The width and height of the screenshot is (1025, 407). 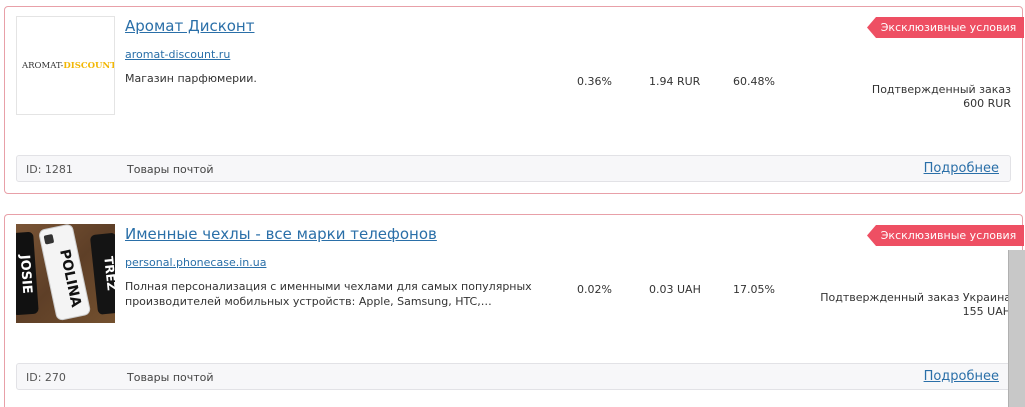 What do you see at coordinates (513, 168) in the screenshot?
I see `offer-footer: ID: 1281 Товары почтой Подробнее` at bounding box center [513, 168].